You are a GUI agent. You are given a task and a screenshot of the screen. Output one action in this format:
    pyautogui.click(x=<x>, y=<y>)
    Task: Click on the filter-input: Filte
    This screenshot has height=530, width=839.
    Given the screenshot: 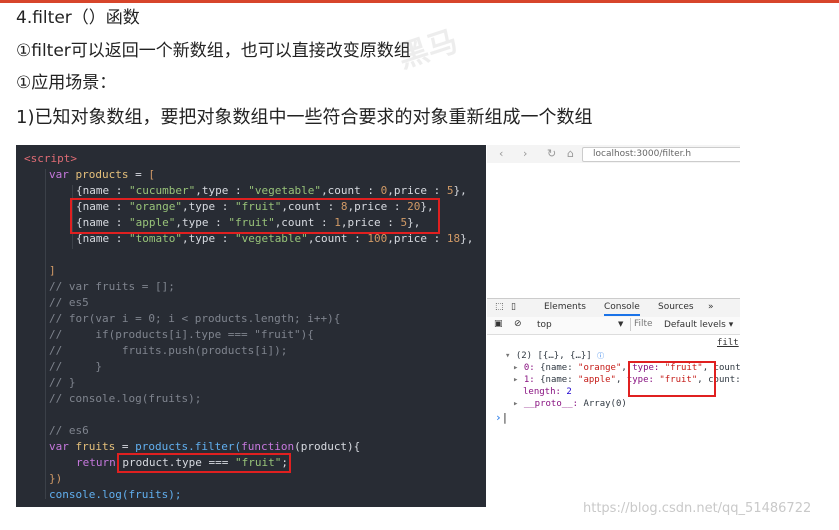 What is the action you would take?
    pyautogui.click(x=647, y=324)
    